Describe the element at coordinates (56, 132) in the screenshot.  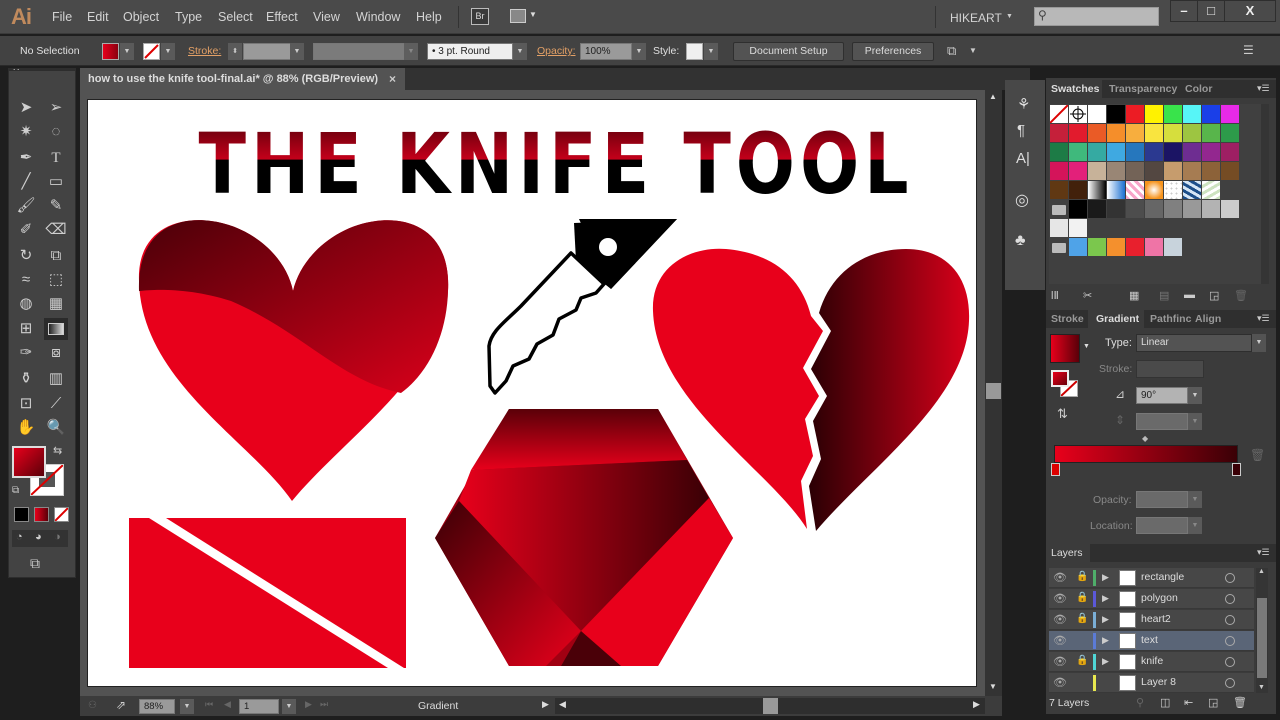
I see `lasso-tool-icon: ◌` at that location.